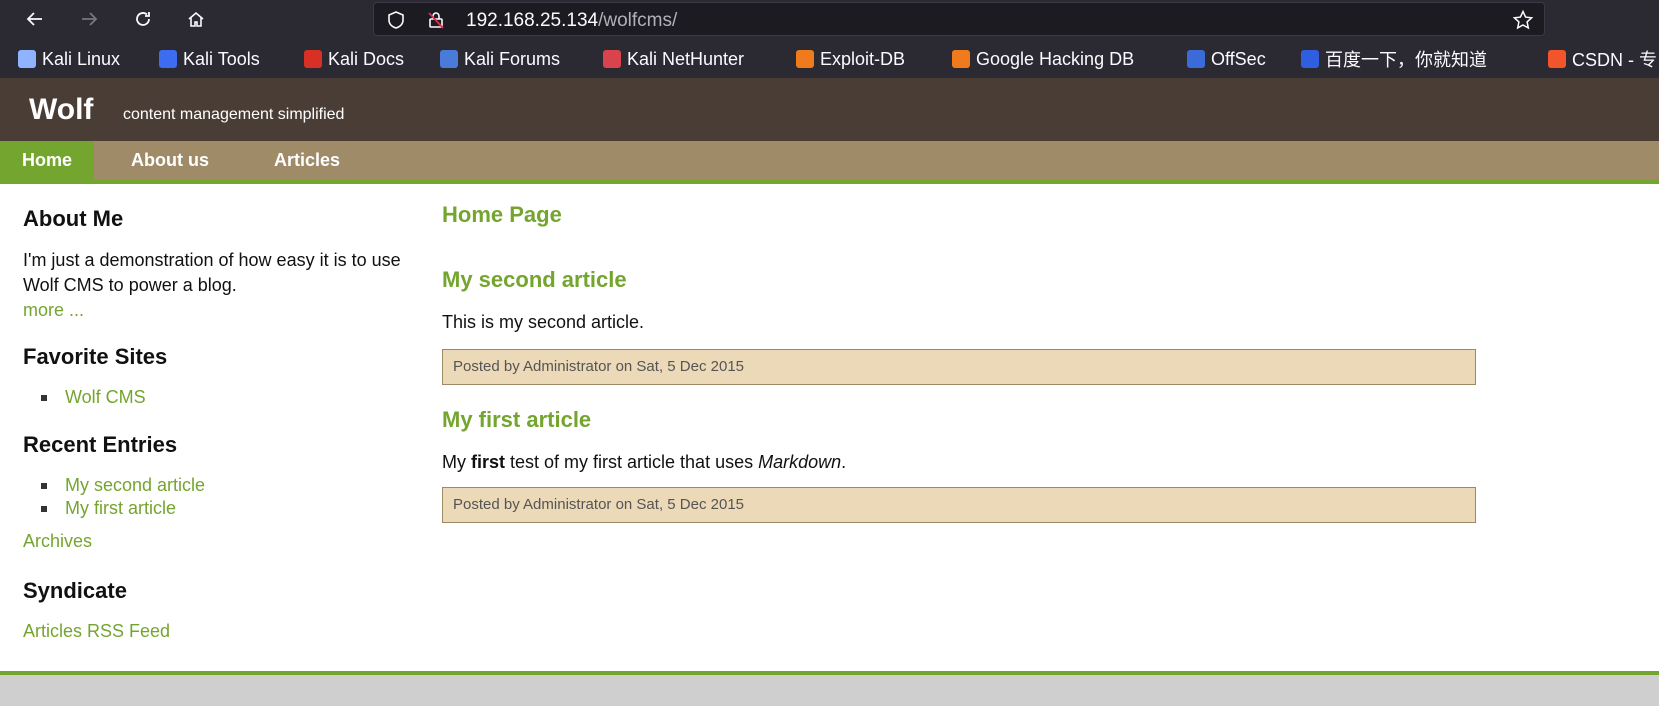 The width and height of the screenshot is (1659, 706). I want to click on csdn-icon, so click(1557, 59).